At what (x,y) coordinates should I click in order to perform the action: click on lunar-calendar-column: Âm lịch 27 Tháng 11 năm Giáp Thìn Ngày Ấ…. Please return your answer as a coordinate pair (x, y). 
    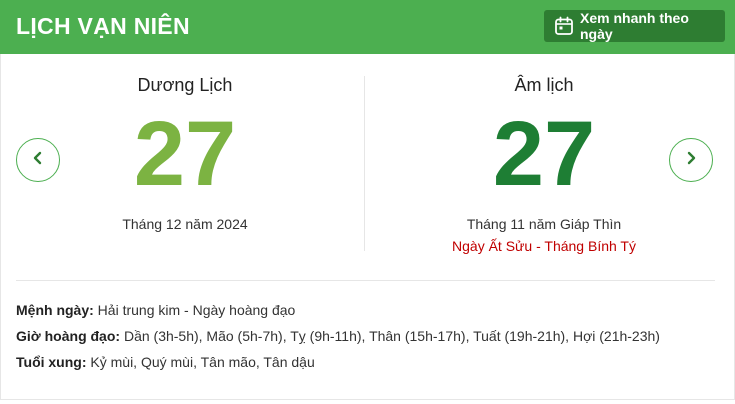
    Looking at the image, I should click on (544, 164).